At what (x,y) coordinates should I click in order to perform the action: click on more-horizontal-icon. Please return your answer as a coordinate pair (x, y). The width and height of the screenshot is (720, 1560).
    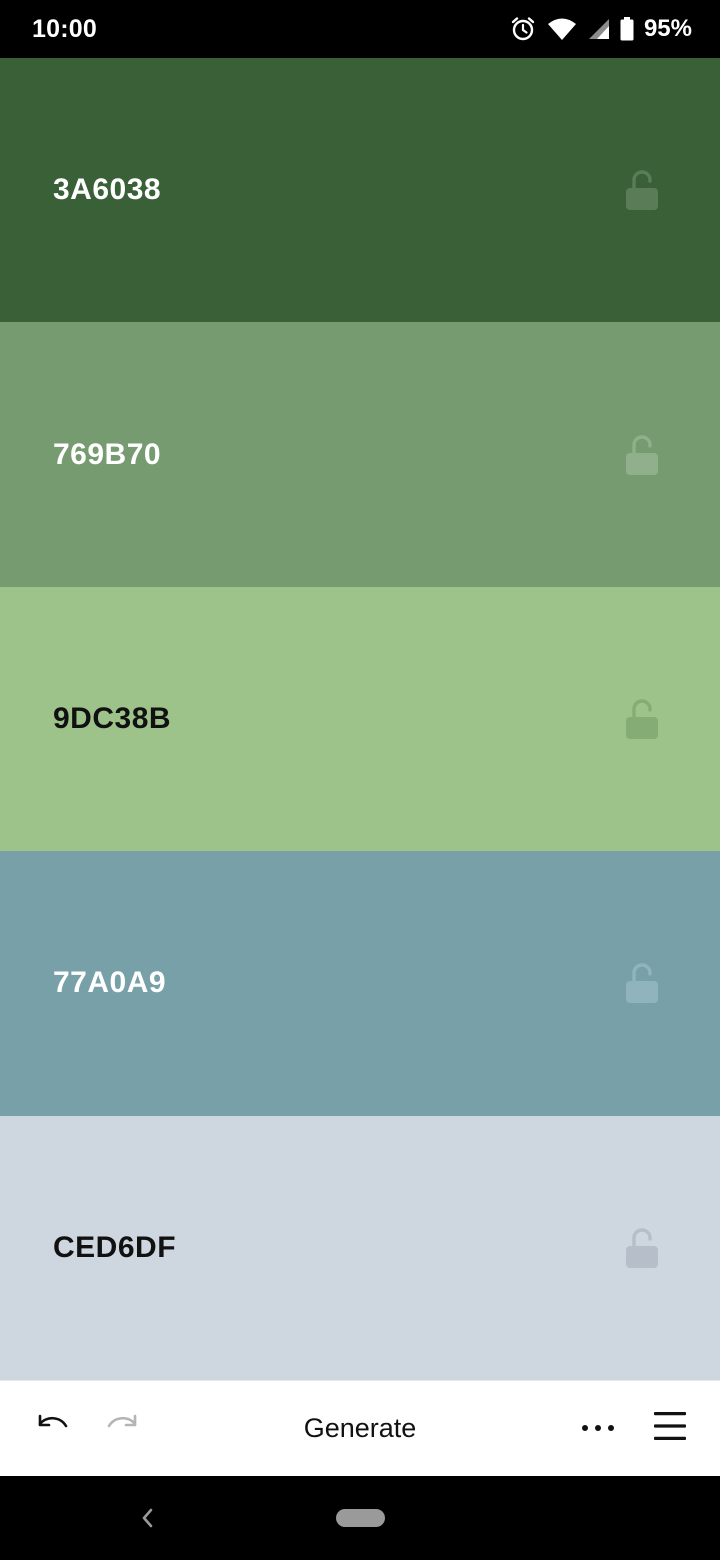
    Looking at the image, I should click on (598, 1429).